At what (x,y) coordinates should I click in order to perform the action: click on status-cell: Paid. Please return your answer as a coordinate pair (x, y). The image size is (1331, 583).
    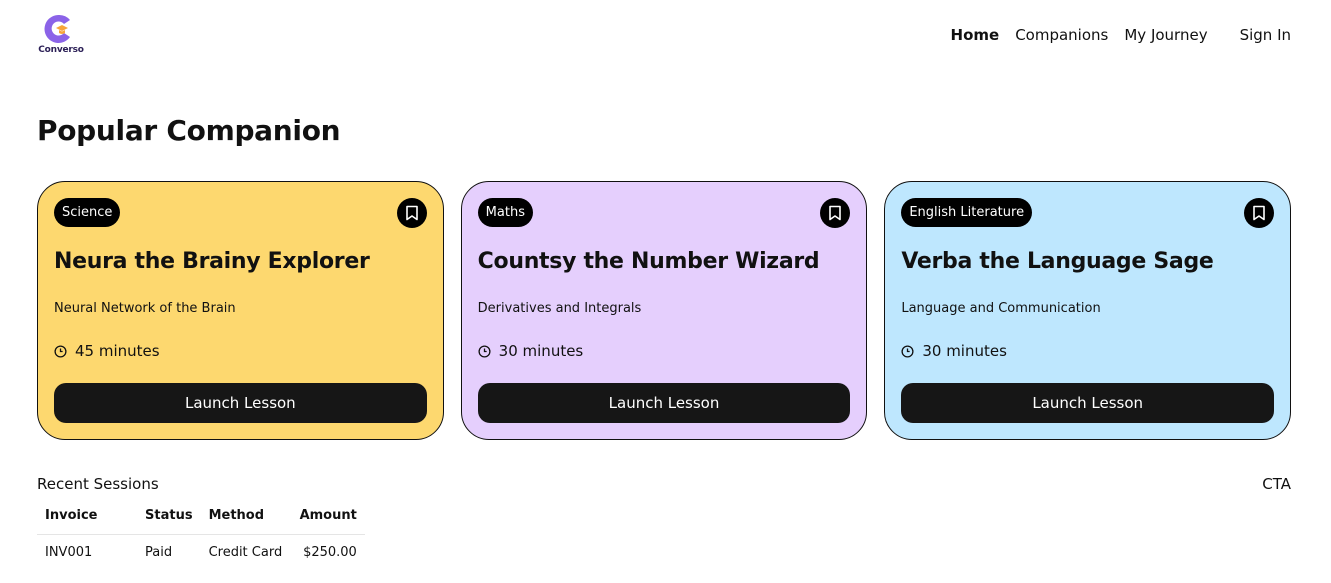
    Looking at the image, I should click on (159, 552).